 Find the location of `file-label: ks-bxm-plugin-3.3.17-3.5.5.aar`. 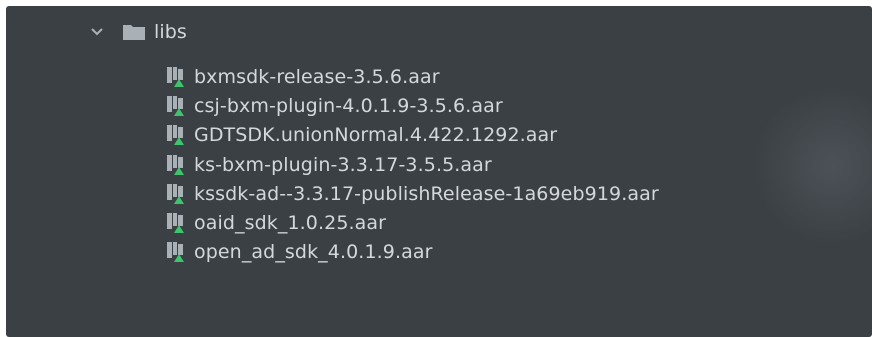

file-label: ks-bxm-plugin-3.3.17-3.5.5.aar is located at coordinates (343, 165).